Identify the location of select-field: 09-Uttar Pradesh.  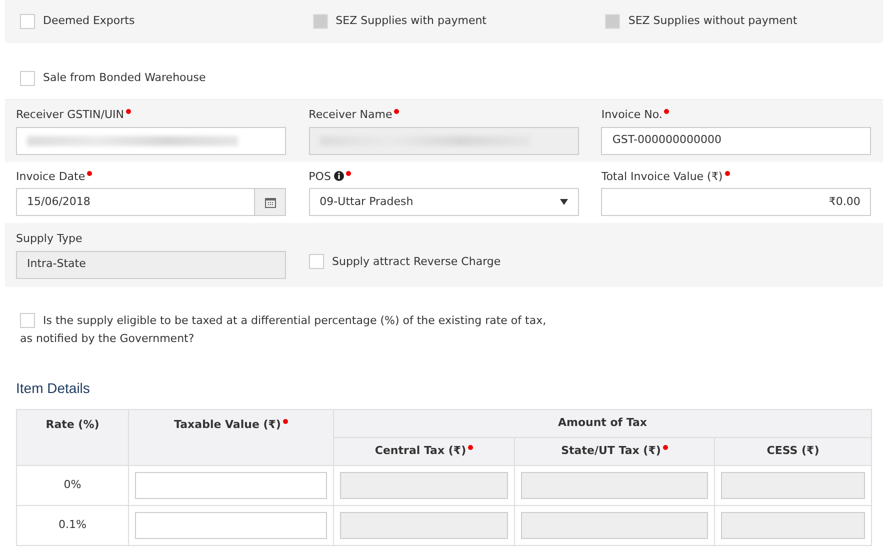
(443, 202).